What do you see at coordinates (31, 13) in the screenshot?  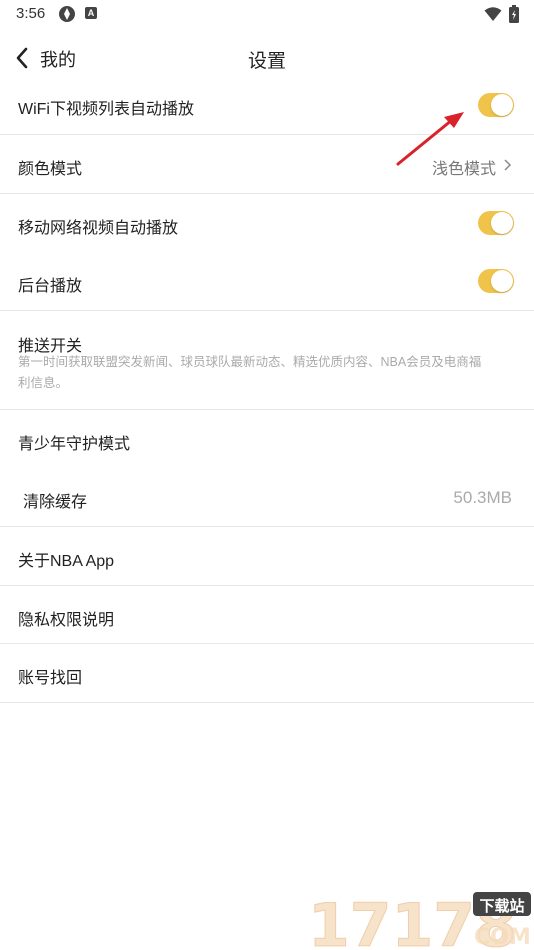 I see `status-time: 3:56` at bounding box center [31, 13].